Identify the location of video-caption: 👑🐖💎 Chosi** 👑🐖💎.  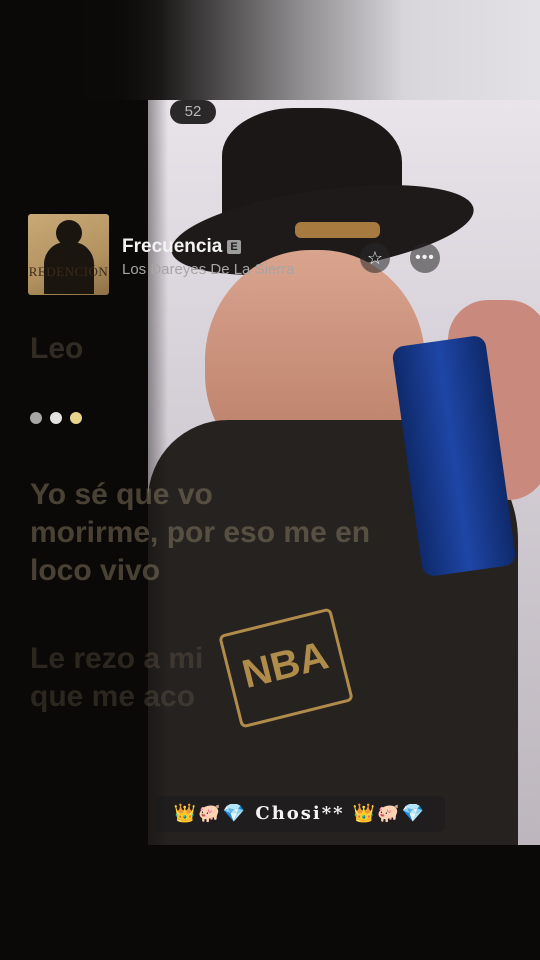
(300, 814).